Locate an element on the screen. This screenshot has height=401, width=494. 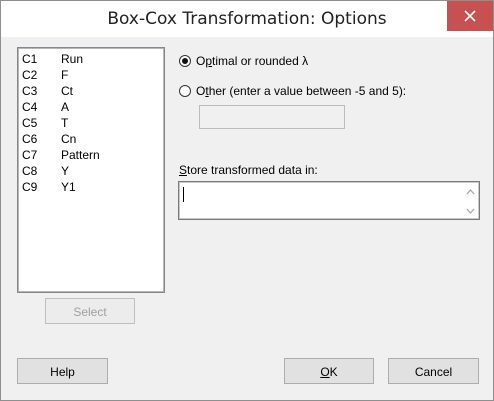
variable-list-item: C3 Ct is located at coordinates (92, 91).